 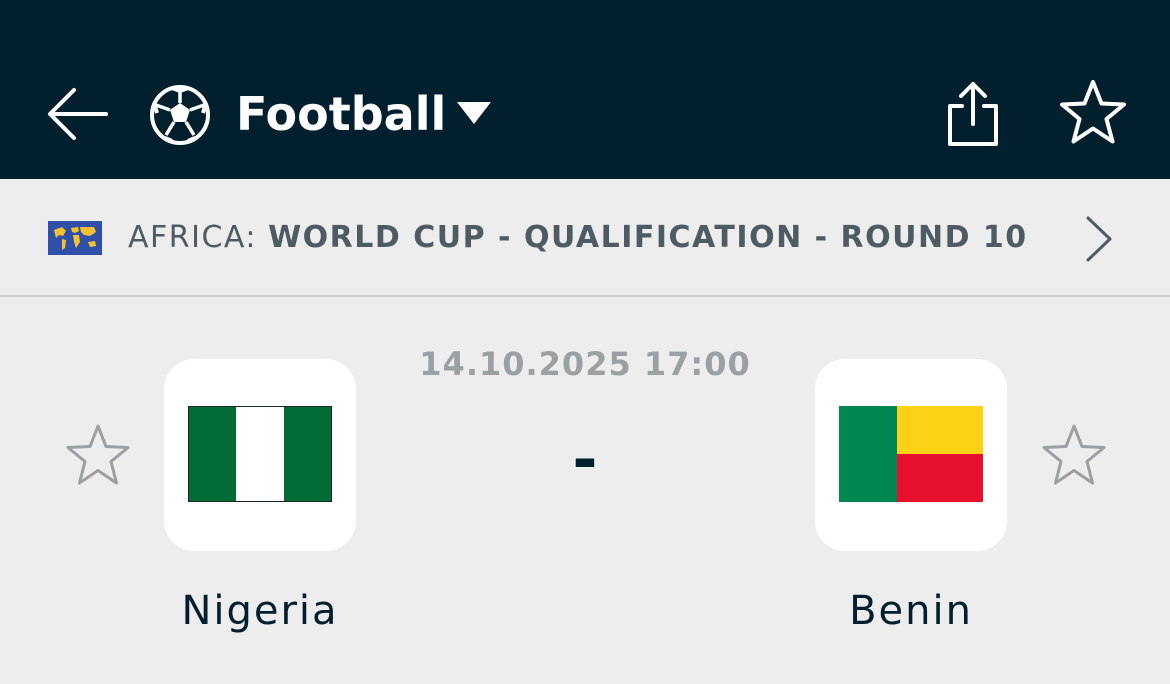 I want to click on world-map-flag-icon, so click(x=75, y=238).